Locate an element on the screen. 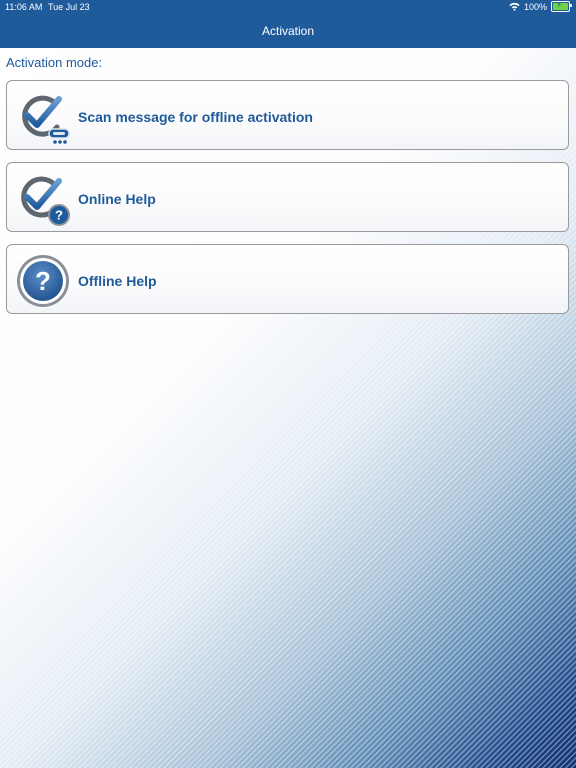 The height and width of the screenshot is (768, 576). battery-charging-icon: ⚡ is located at coordinates (561, 6).